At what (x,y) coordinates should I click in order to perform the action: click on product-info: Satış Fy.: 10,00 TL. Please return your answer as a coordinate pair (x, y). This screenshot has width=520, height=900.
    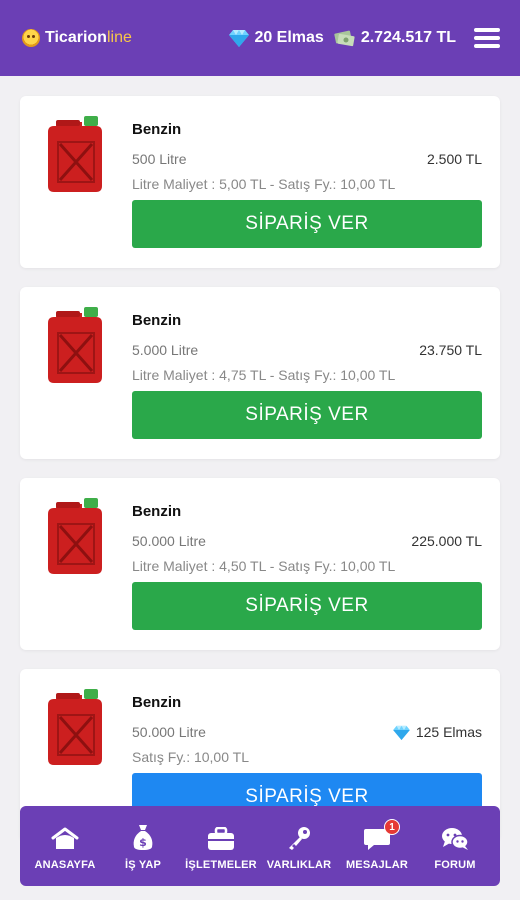
    Looking at the image, I should click on (190, 757).